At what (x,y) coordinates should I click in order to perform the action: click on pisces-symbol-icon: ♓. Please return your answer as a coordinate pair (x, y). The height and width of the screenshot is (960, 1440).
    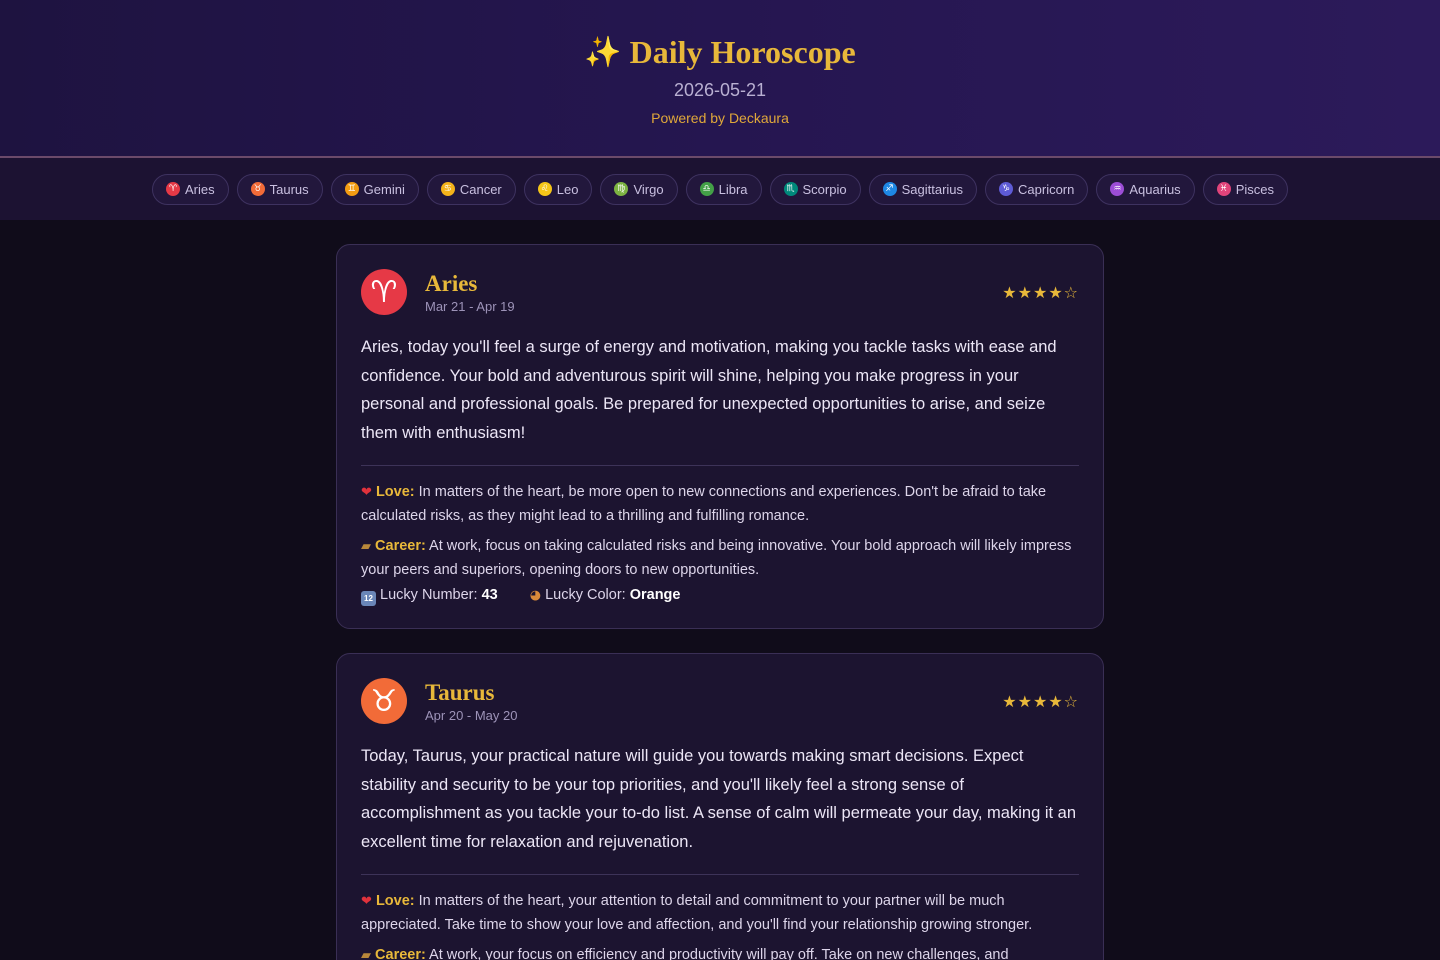
    Looking at the image, I should click on (1223, 189).